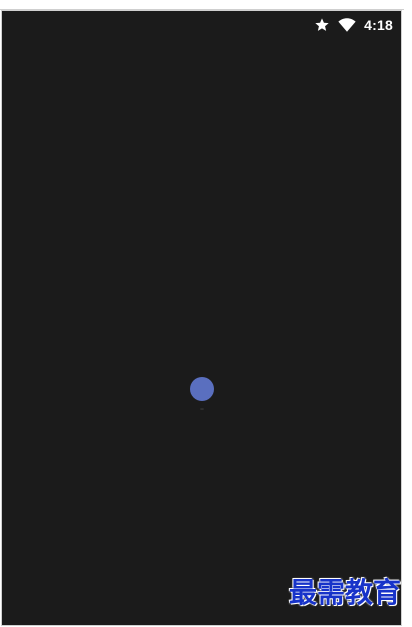 This screenshot has width=412, height=627. Describe the element at coordinates (357, 25) in the screenshot. I see `status-bar: 4:18` at that location.